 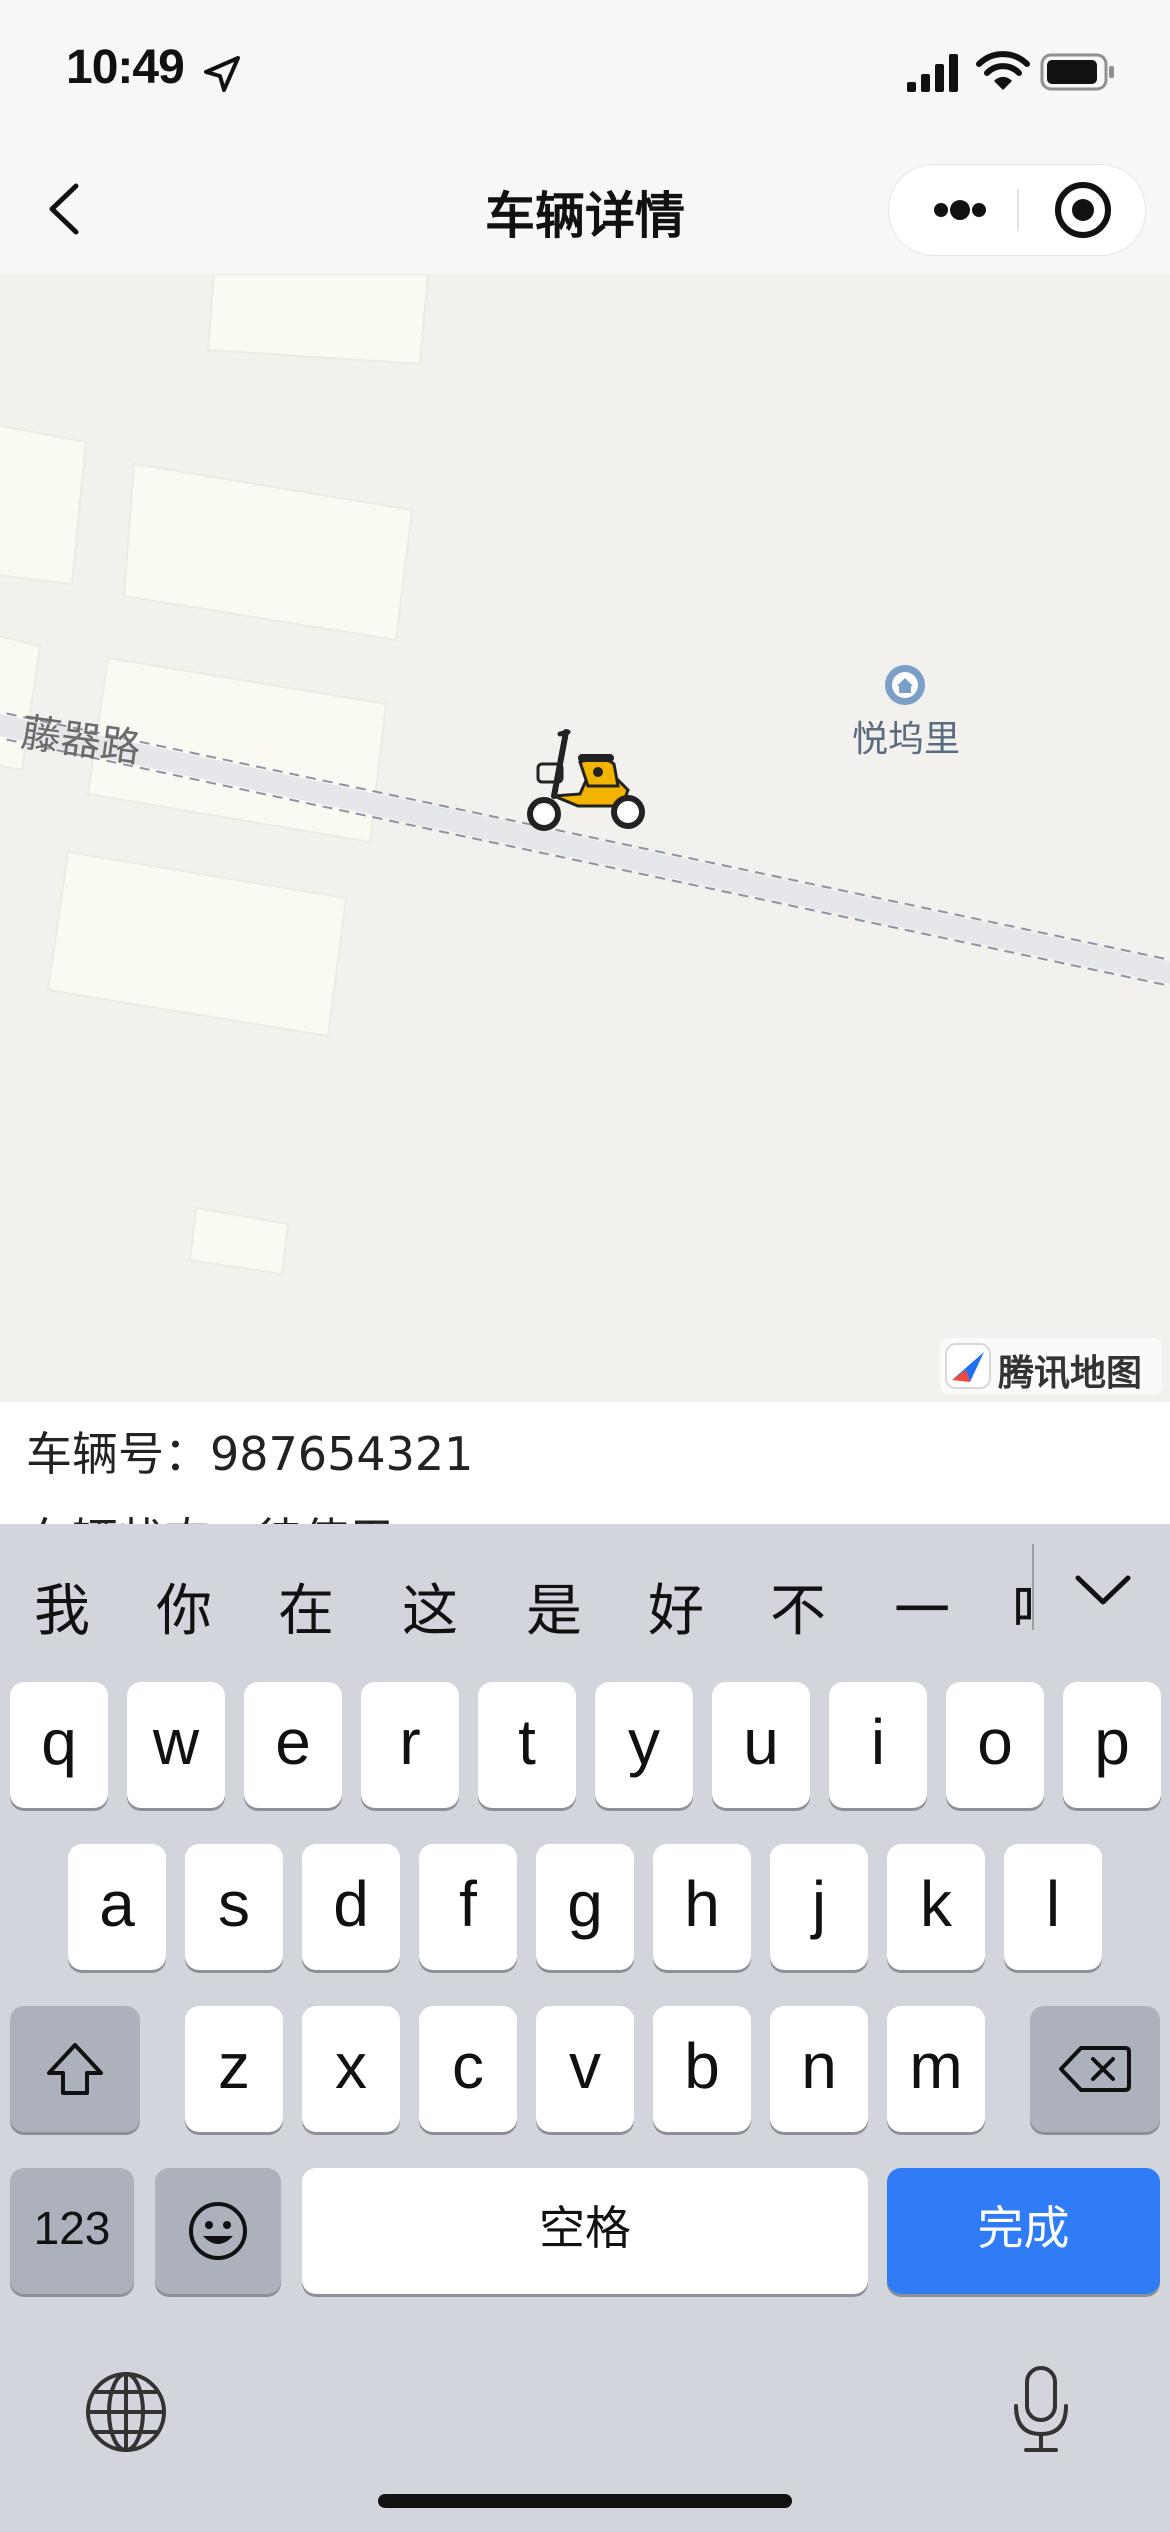 What do you see at coordinates (585, 2501) in the screenshot?
I see `home-indicator` at bounding box center [585, 2501].